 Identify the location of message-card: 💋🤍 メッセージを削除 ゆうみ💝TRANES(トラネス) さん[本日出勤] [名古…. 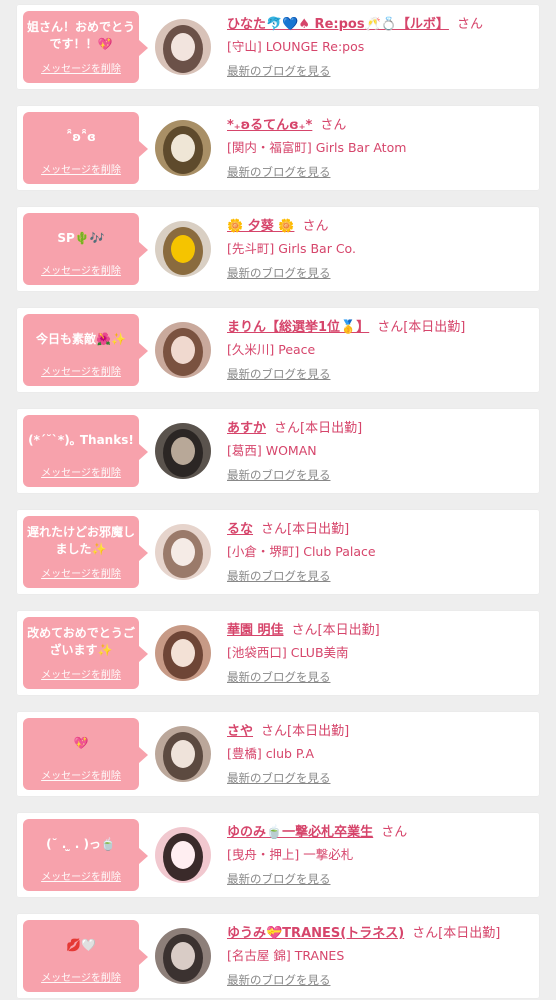
(278, 956).